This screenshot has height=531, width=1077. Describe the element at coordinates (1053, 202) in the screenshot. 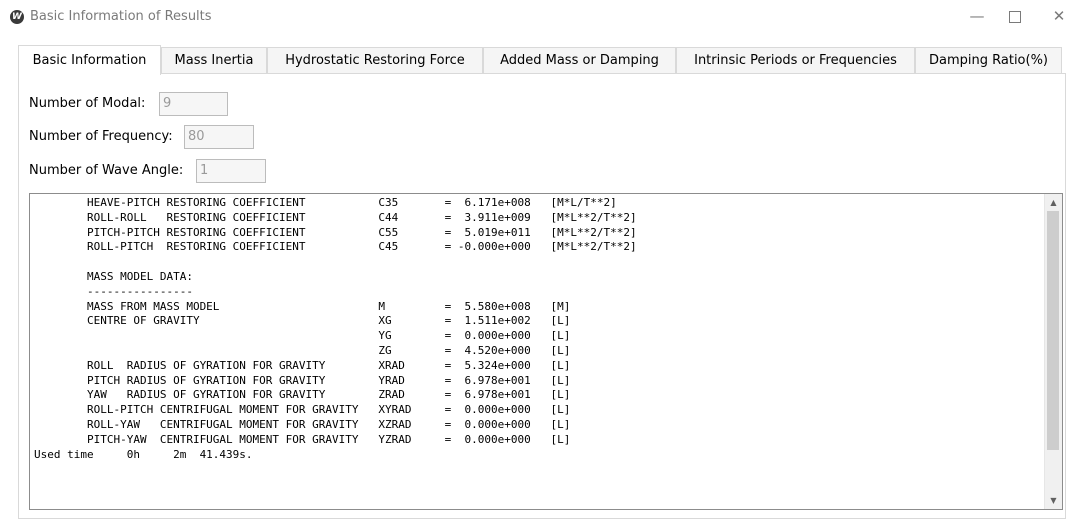

I see `scroll-up-arrow-icon: ▲` at that location.